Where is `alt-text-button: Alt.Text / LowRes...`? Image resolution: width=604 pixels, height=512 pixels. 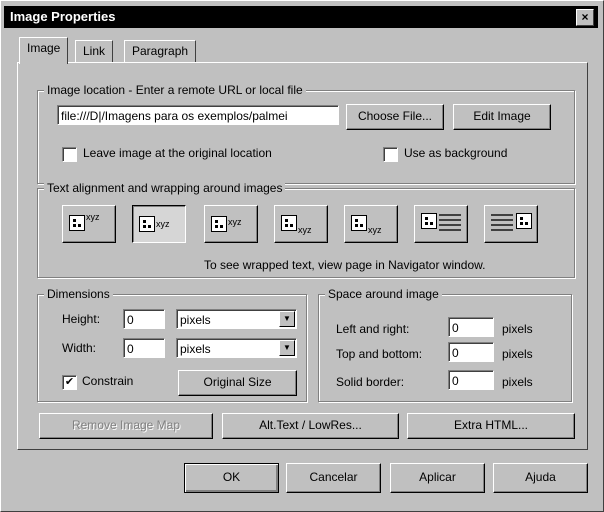 alt-text-button: Alt.Text / LowRes... is located at coordinates (310, 426).